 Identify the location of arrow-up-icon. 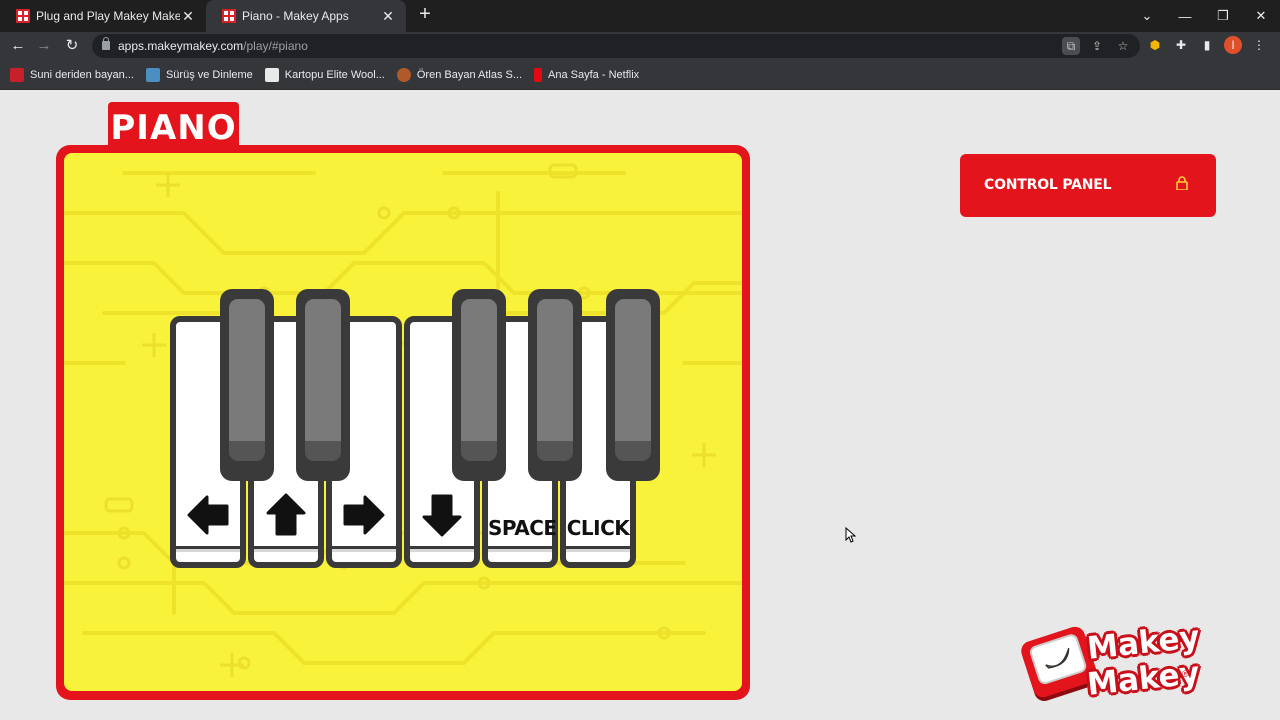
(286, 514).